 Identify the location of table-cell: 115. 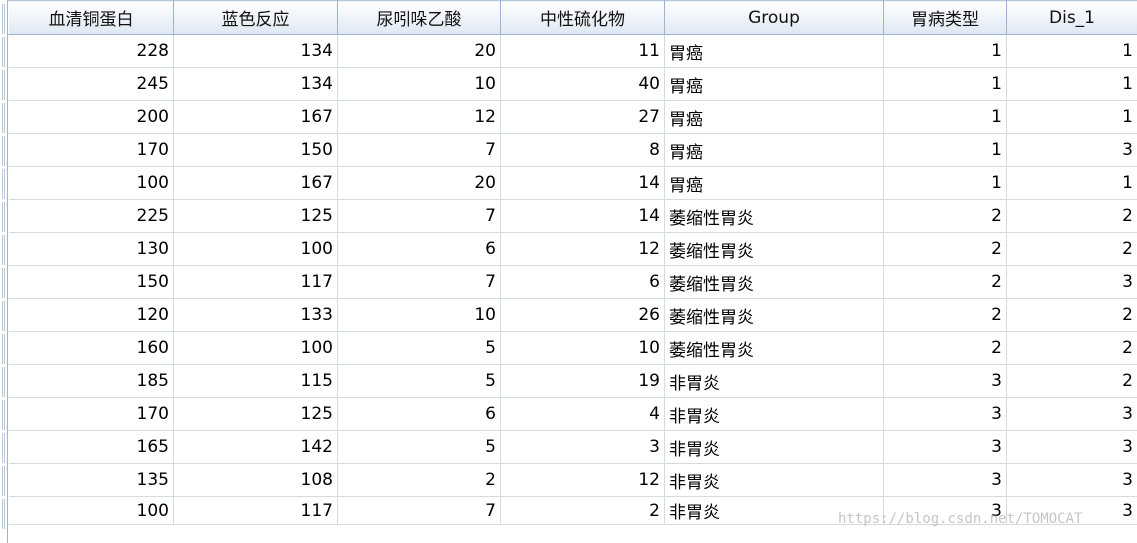
(255, 381).